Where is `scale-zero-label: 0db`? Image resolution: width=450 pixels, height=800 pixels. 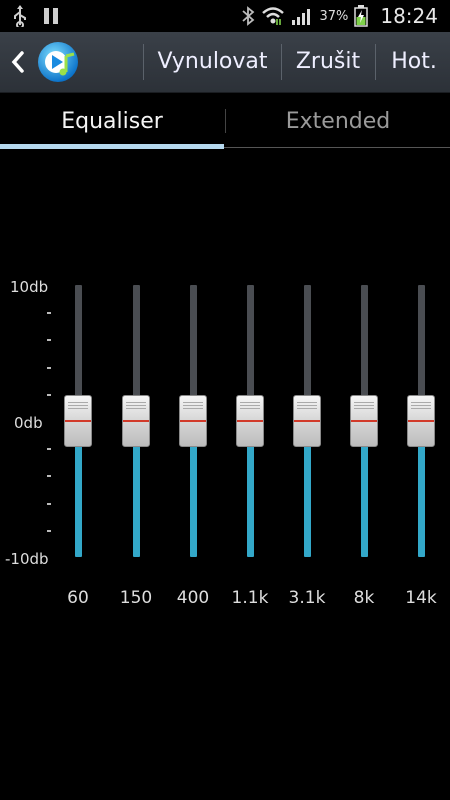
scale-zero-label: 0db is located at coordinates (28, 423).